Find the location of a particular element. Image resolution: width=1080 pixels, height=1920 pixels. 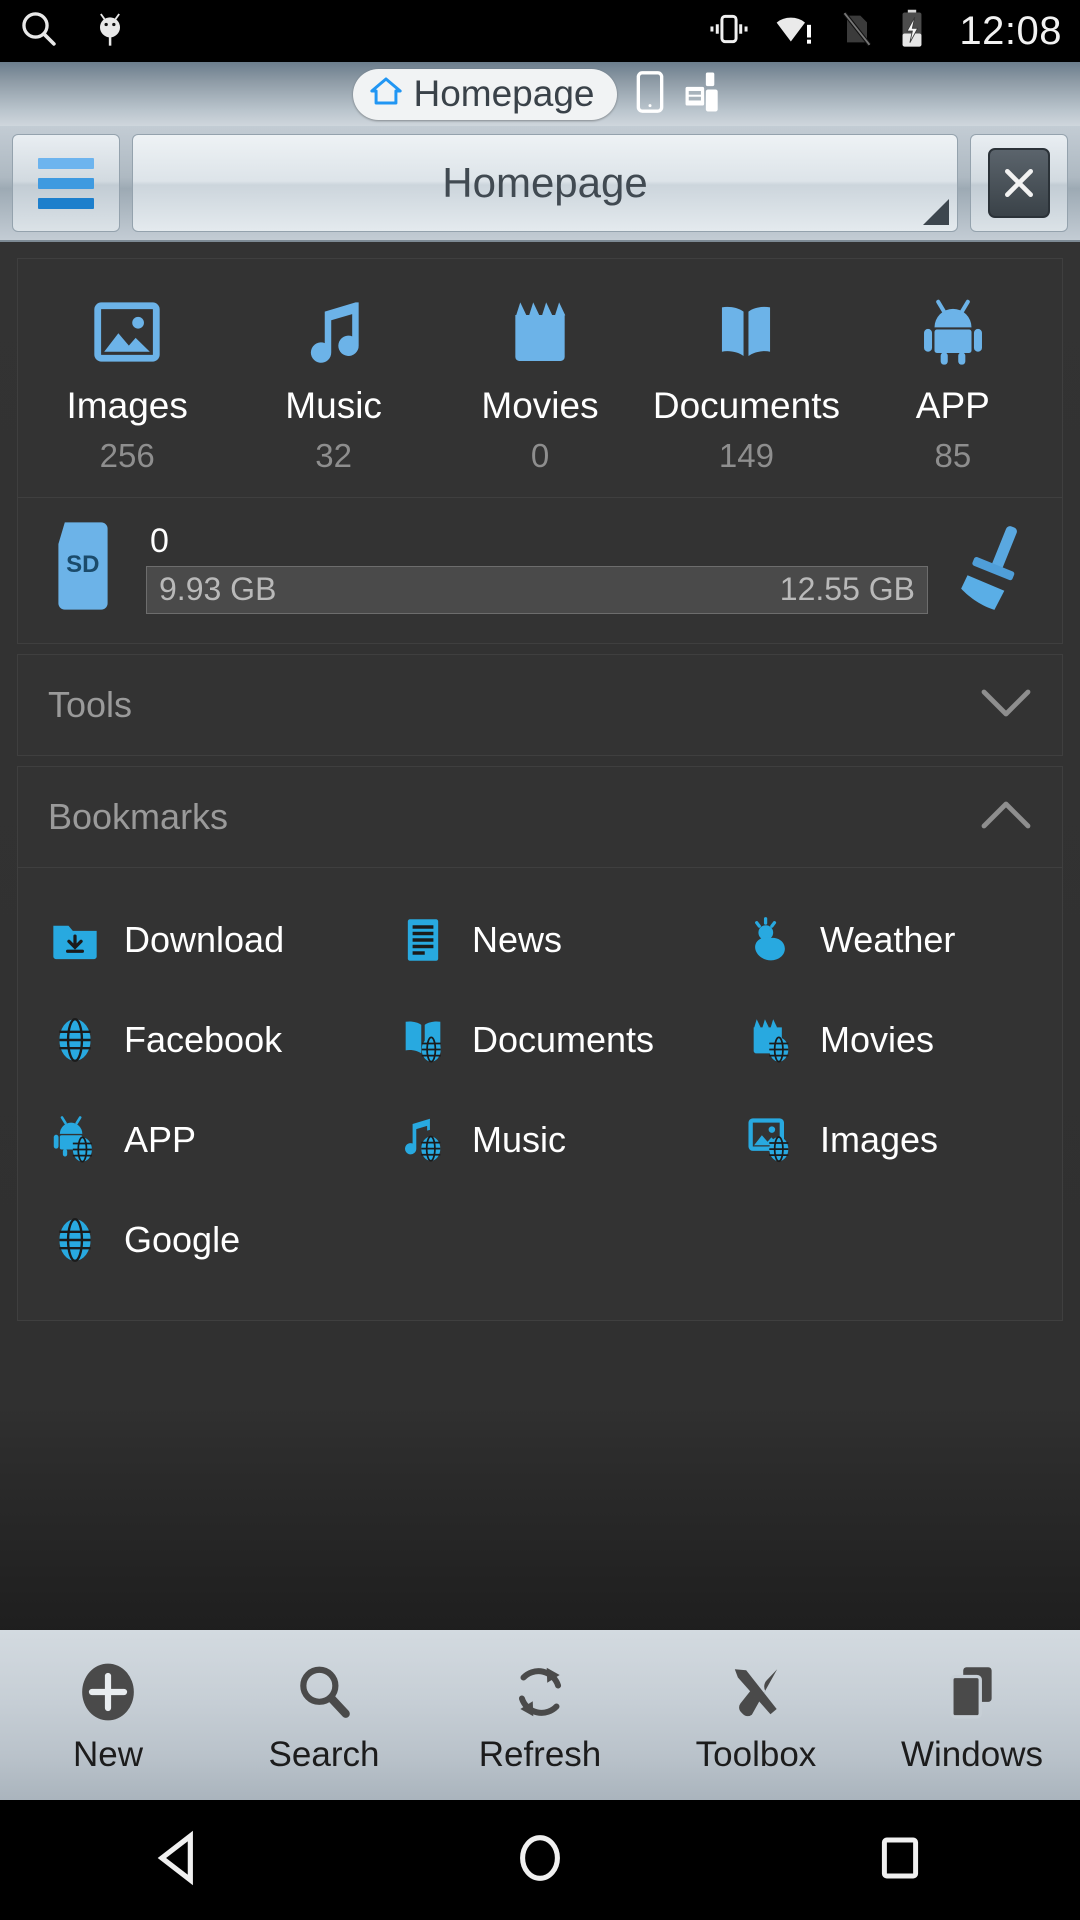

remote-devices-icon is located at coordinates (705, 94).